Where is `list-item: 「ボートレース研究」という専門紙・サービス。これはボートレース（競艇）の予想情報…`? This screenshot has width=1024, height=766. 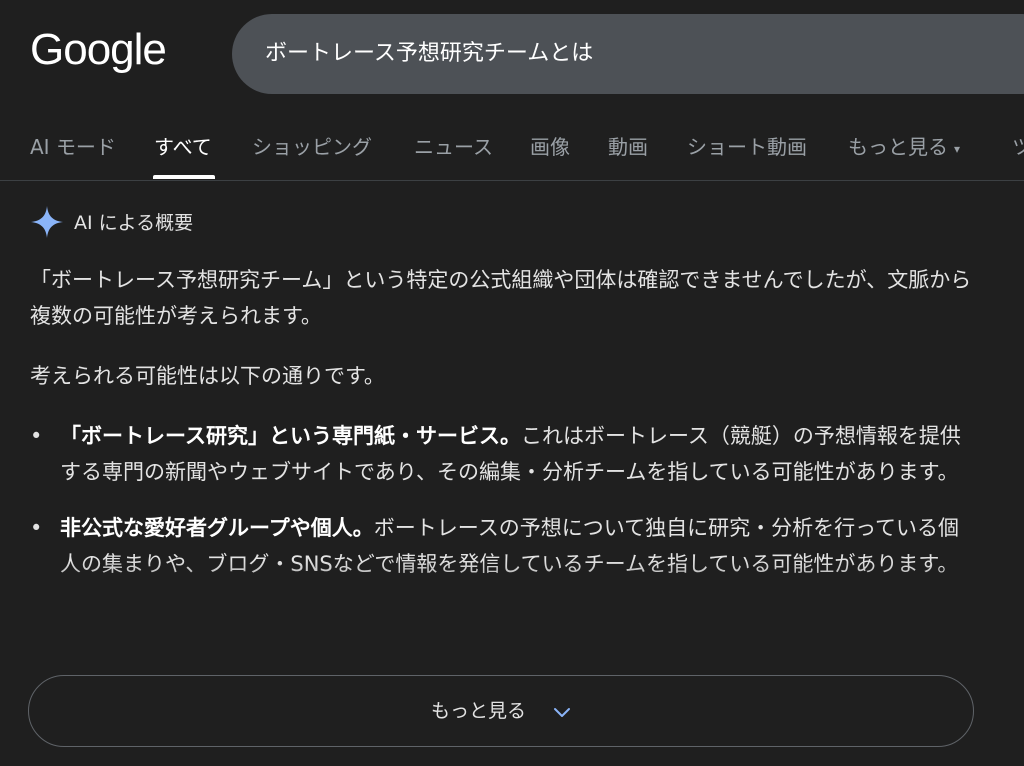 list-item: 「ボートレース研究」という専門紙・サービス。これはボートレース（競艇）の予想情報… is located at coordinates (502, 454).